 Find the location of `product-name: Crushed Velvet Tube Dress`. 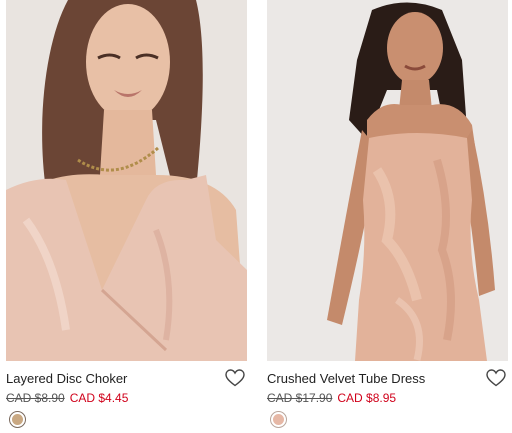

product-name: Crushed Velvet Tube Dress is located at coordinates (346, 378).